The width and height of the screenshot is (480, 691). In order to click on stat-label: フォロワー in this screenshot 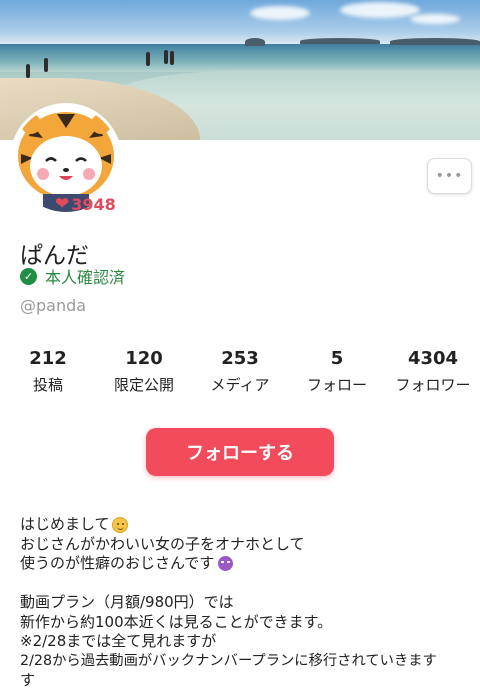, I will do `click(433, 385)`.